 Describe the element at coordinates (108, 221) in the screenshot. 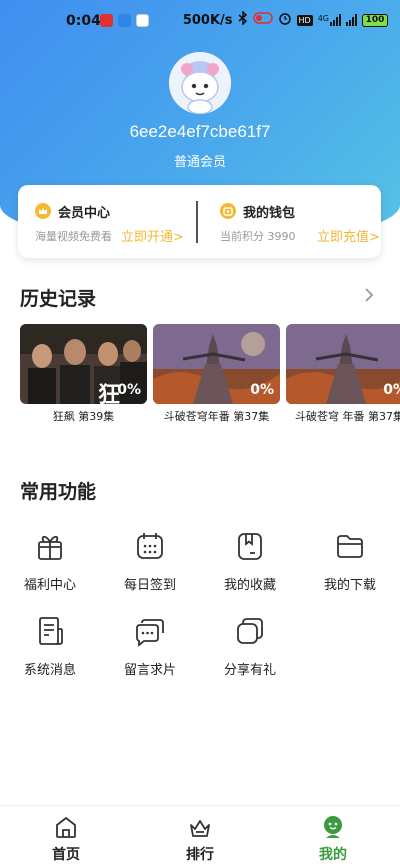

I see `vip-center-panel: 会员中心 海量视频免费看 立即开通>` at that location.